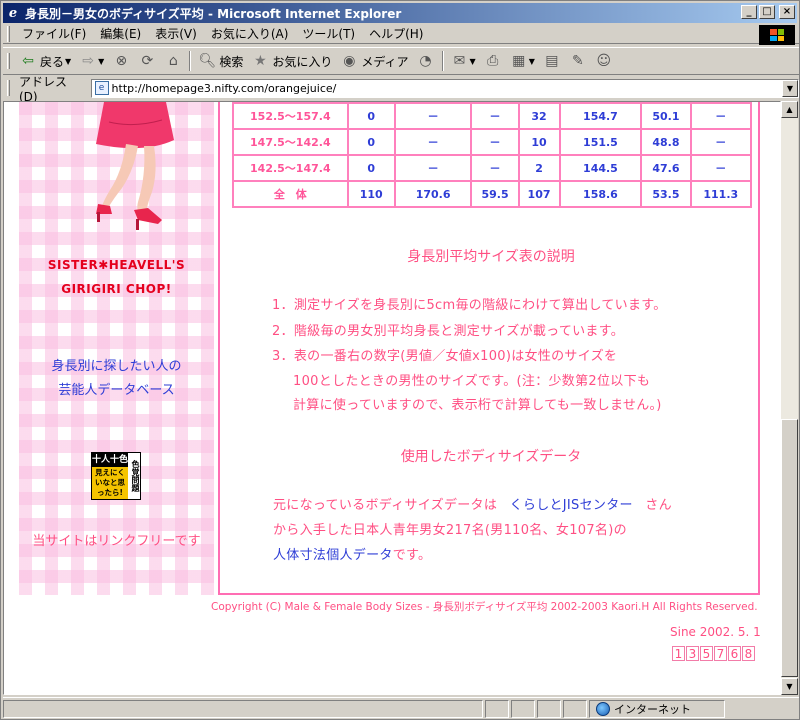  I want to click on individual-data-link: 人体寸法個人データ, so click(333, 555).